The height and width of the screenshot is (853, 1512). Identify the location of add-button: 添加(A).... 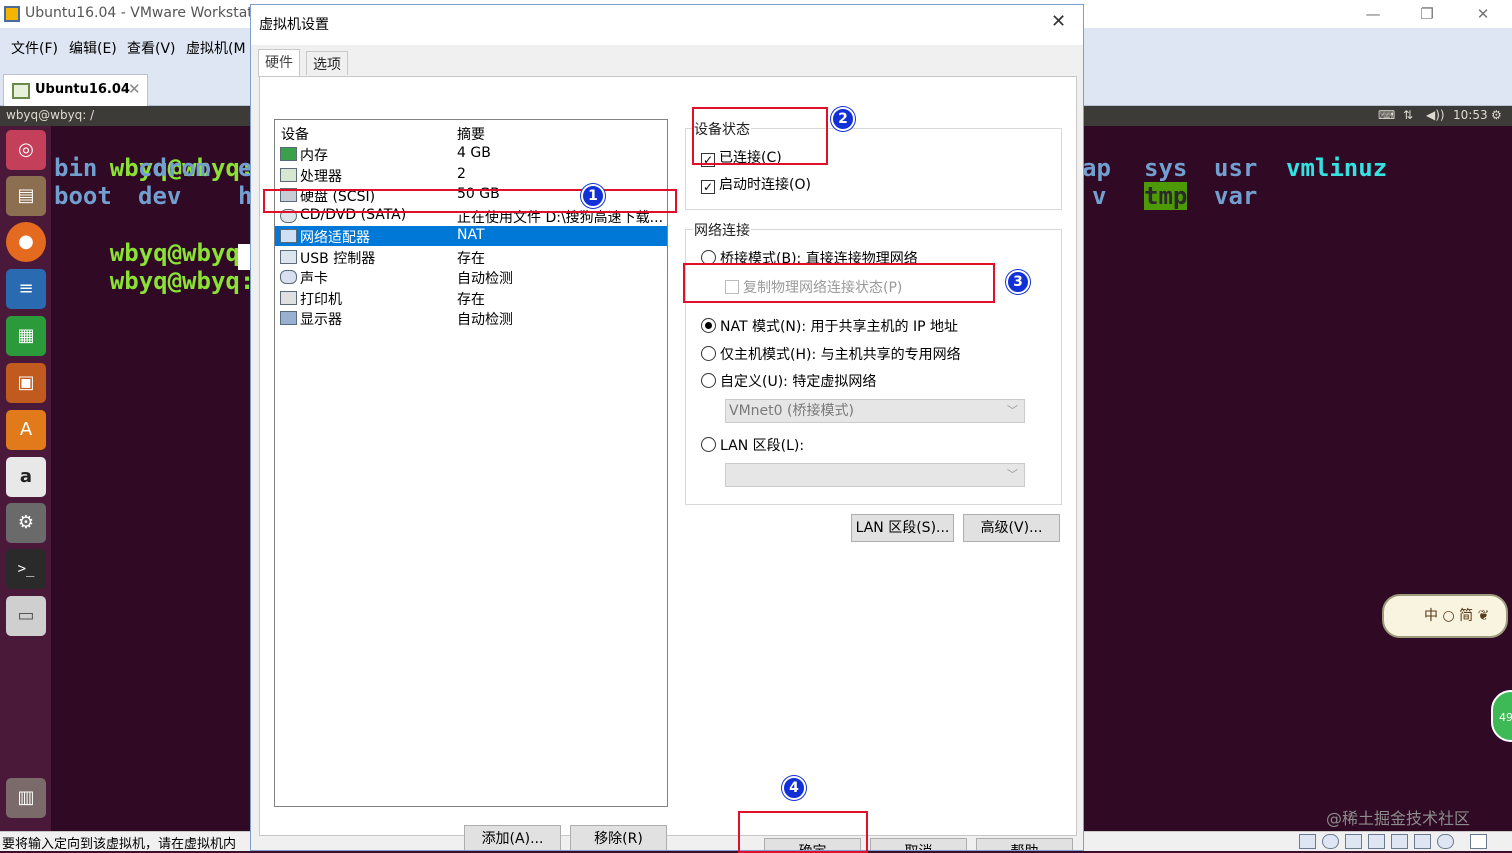
(512, 837).